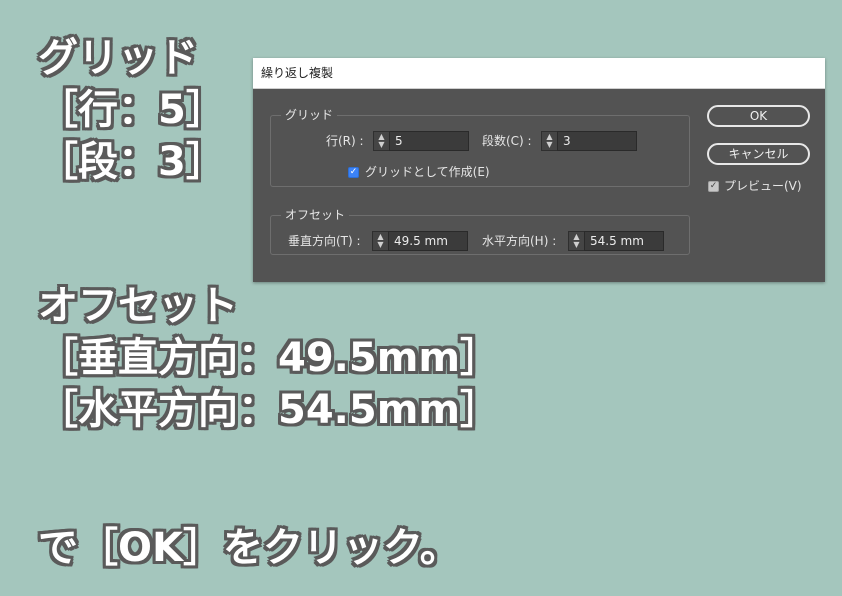  What do you see at coordinates (597, 141) in the screenshot?
I see `cols-input` at bounding box center [597, 141].